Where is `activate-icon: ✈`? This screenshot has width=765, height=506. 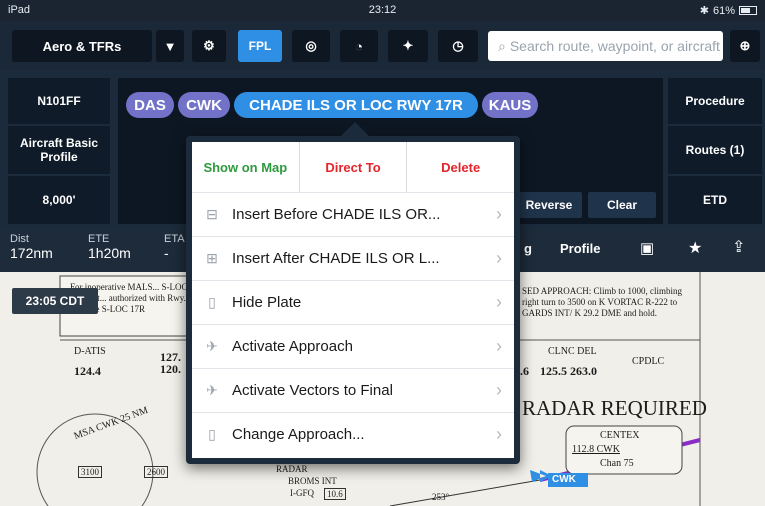
activate-icon: ✈ is located at coordinates (212, 346).